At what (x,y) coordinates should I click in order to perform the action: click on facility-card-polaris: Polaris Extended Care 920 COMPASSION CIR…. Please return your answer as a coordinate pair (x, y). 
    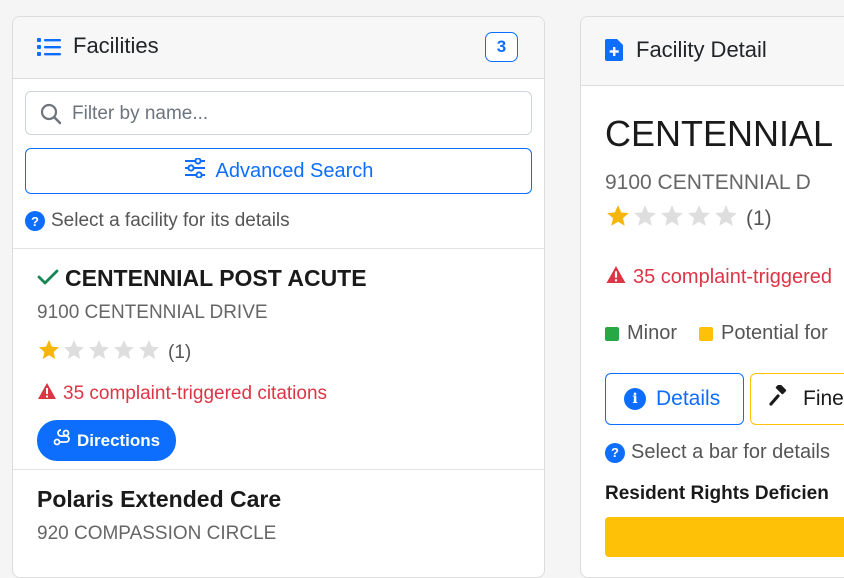
    Looking at the image, I should click on (282, 515).